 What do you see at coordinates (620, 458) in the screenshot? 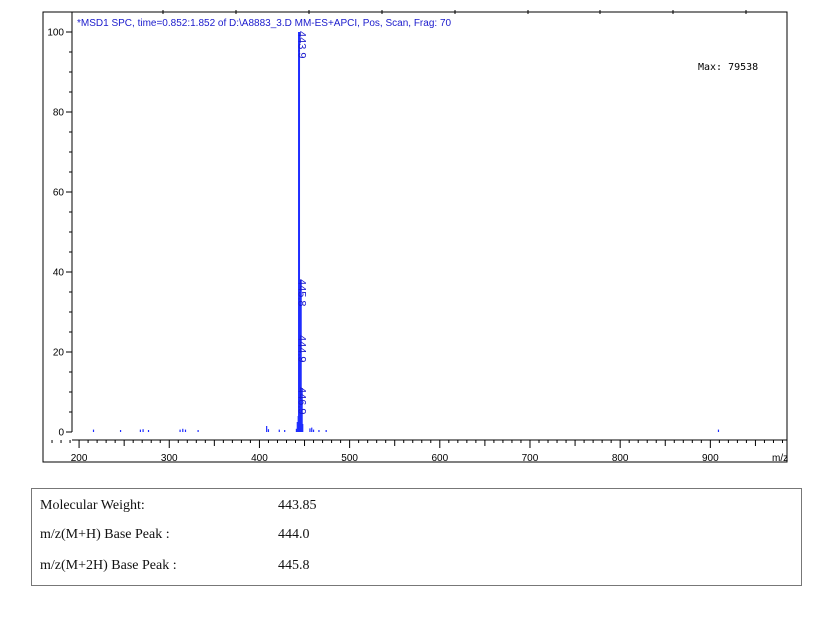
I see `x-tick-label: 800` at bounding box center [620, 458].